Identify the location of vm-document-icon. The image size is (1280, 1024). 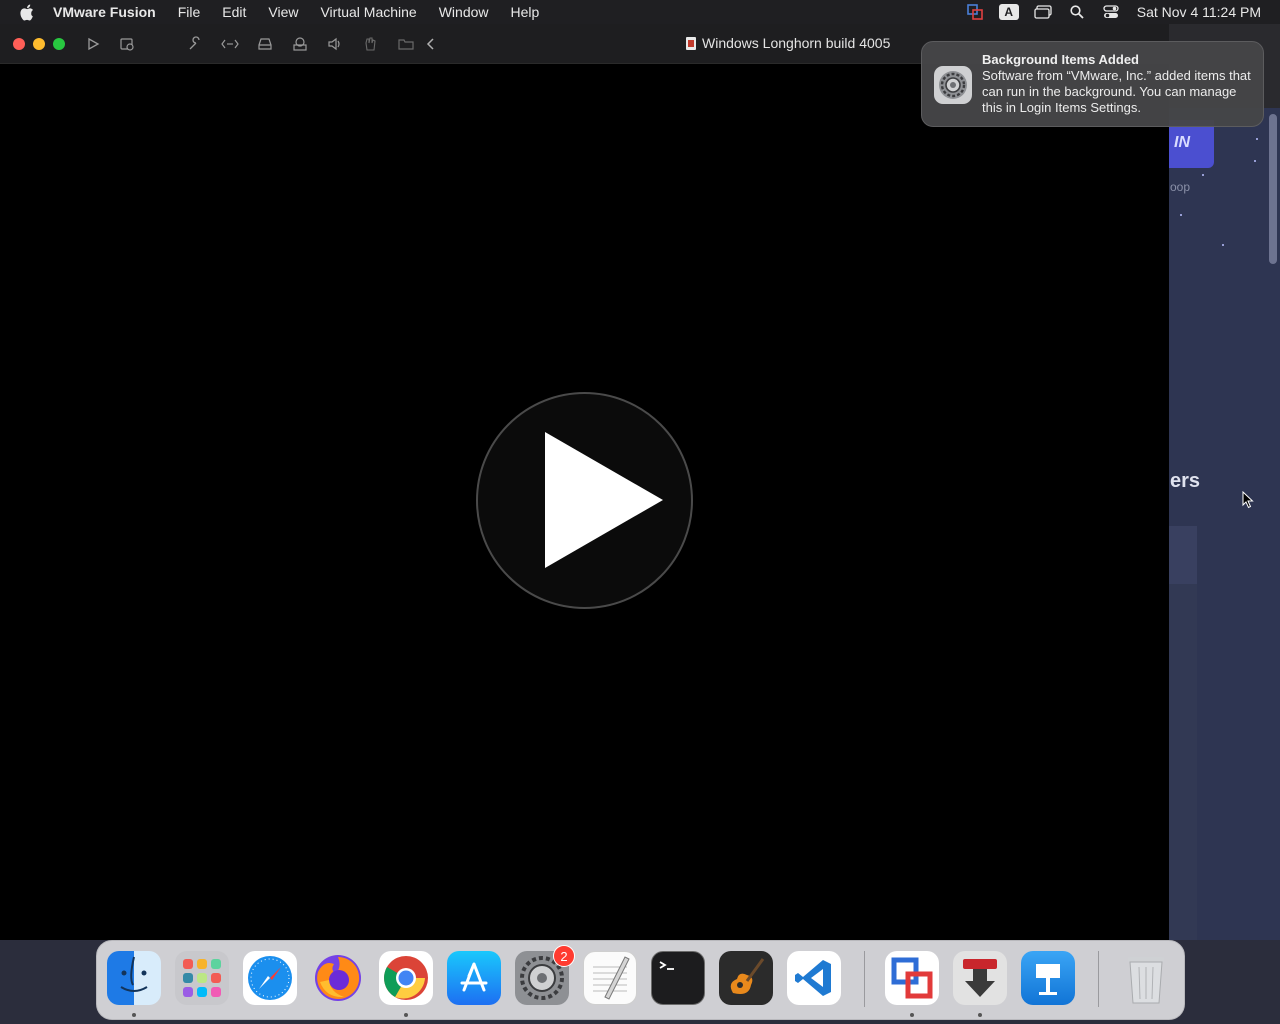
(691, 43).